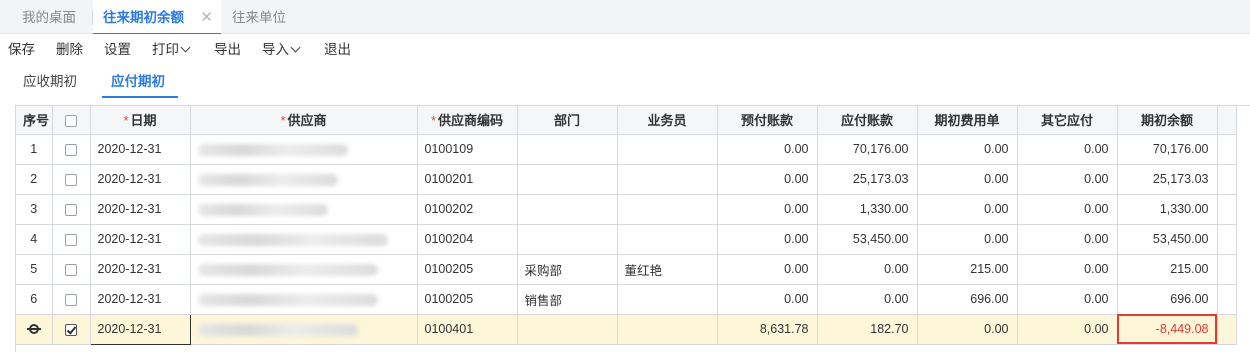 This screenshot has width=1250, height=352. Describe the element at coordinates (867, 239) in the screenshot. I see `payable-cell: 53,450.00` at that location.